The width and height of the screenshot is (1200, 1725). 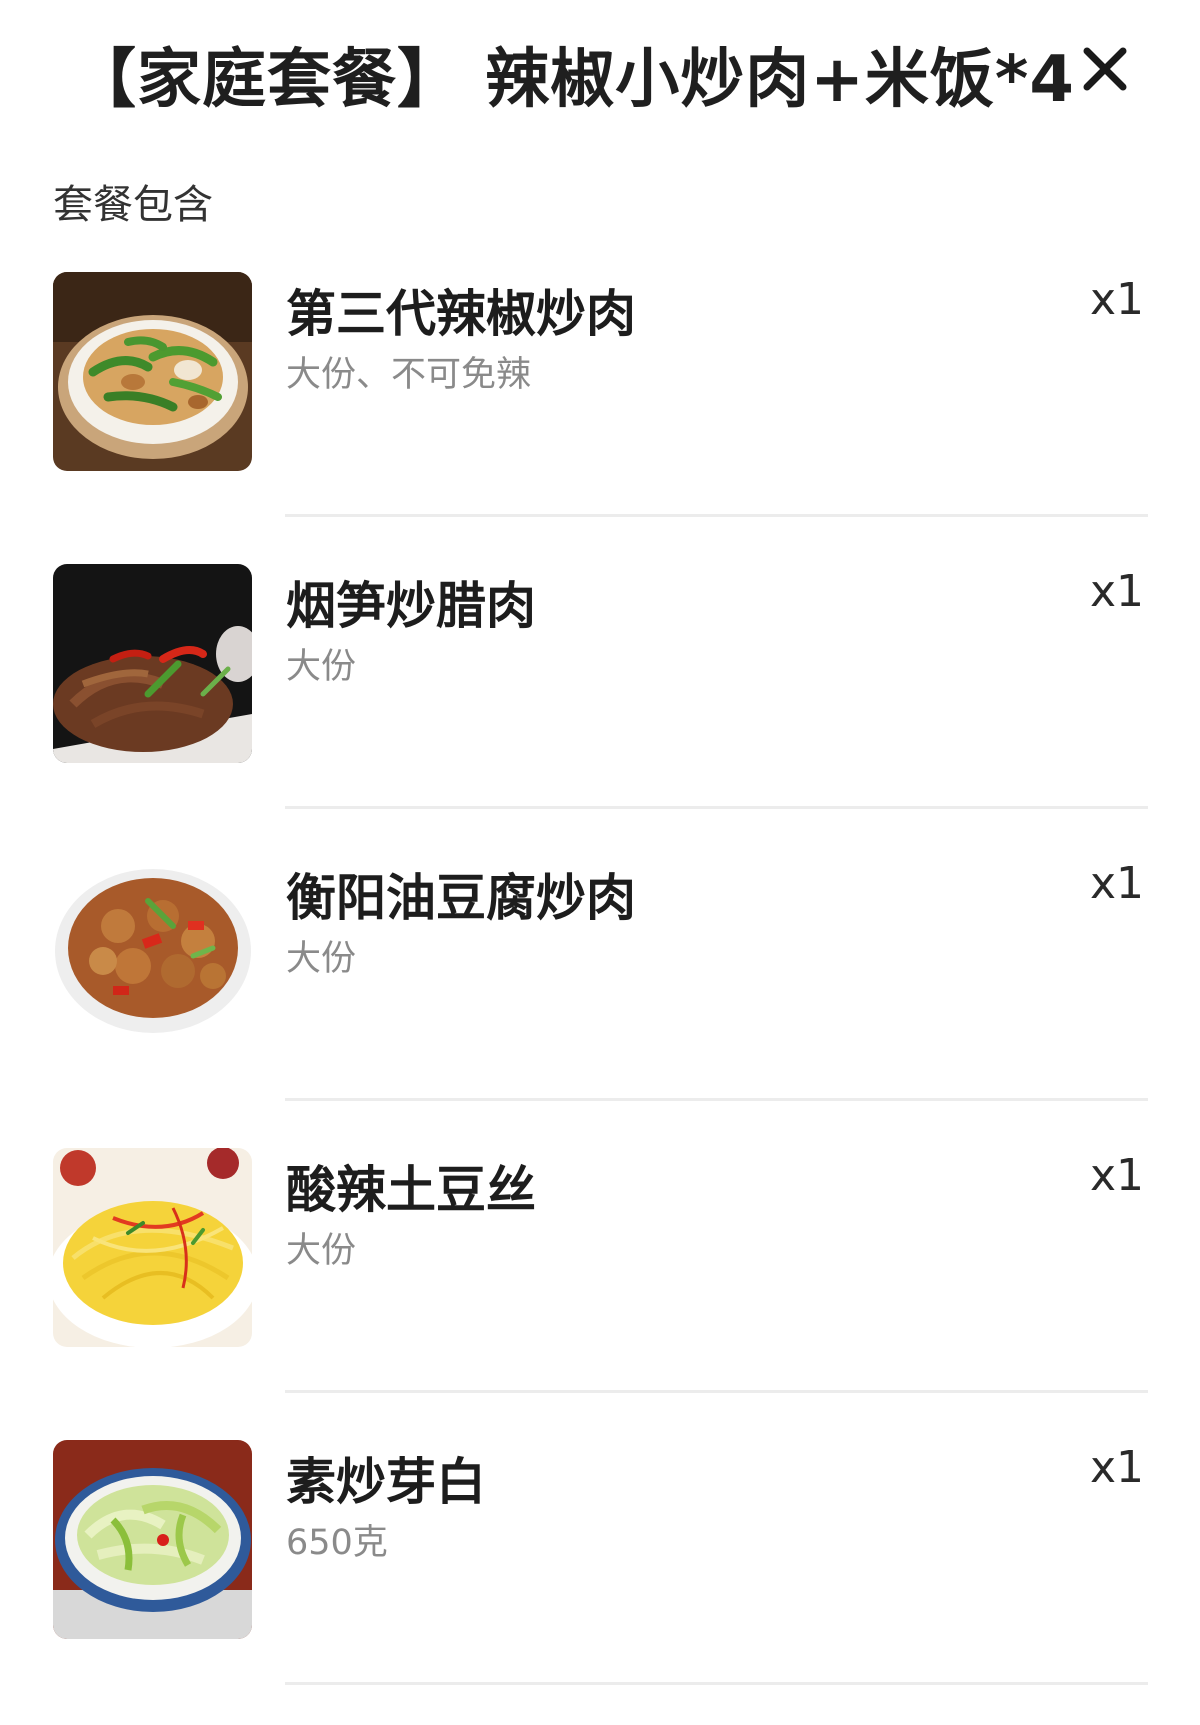 I want to click on smoked-bamboo-bacon-image, so click(x=152, y=663).